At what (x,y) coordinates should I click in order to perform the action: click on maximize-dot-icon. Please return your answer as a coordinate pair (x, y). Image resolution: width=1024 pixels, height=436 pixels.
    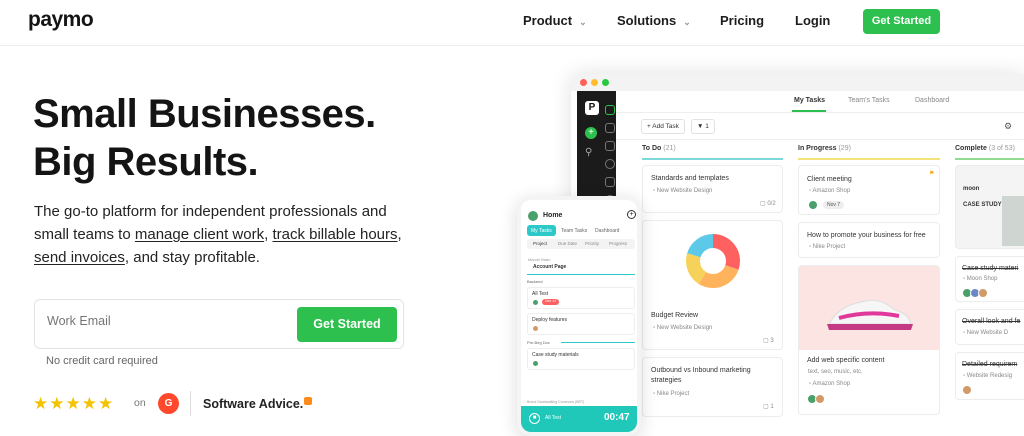
    Looking at the image, I should click on (605, 82).